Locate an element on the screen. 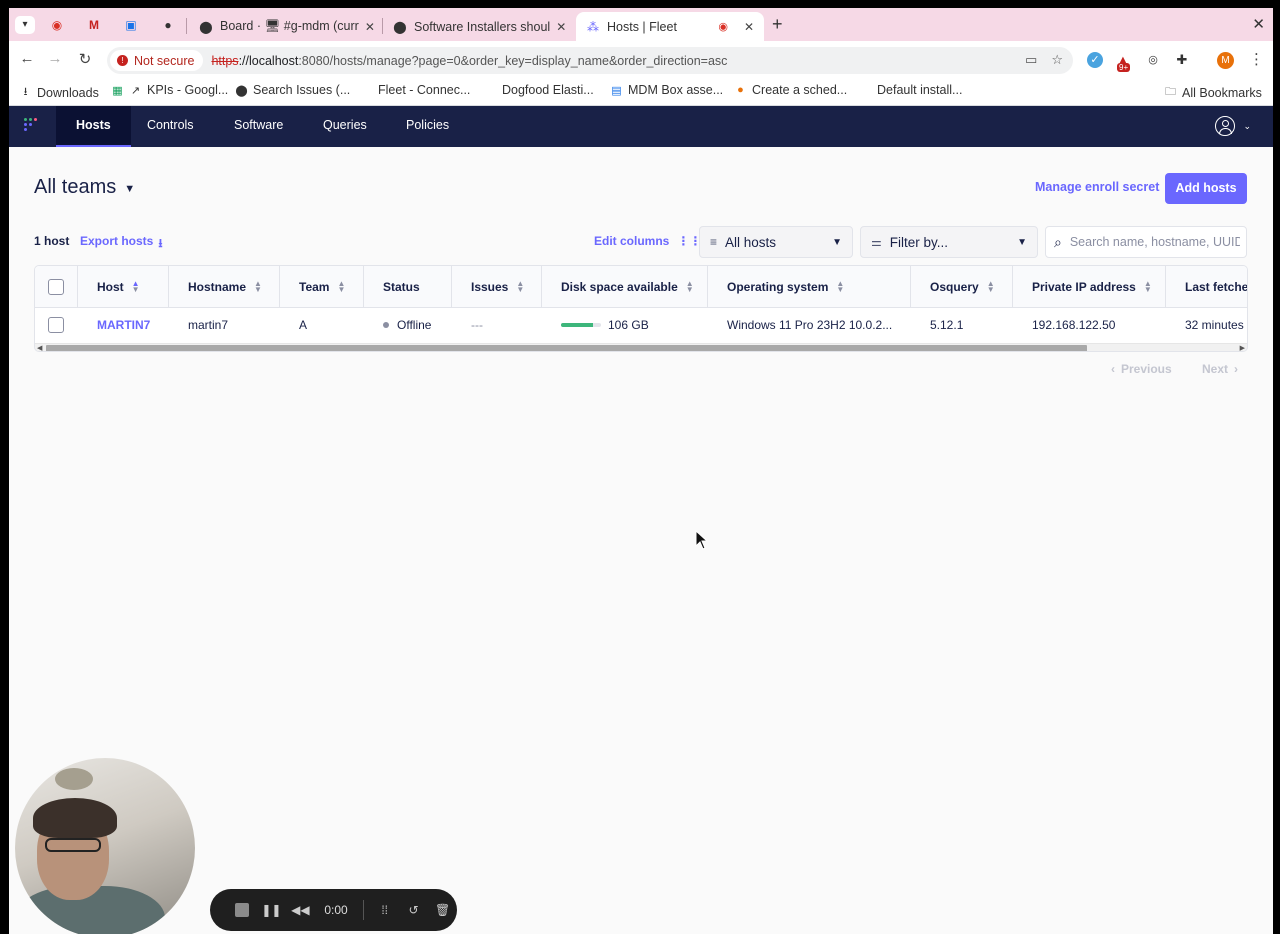 This screenshot has width=1280, height=934. extension-bird-icon: ✓ is located at coordinates (1095, 60).